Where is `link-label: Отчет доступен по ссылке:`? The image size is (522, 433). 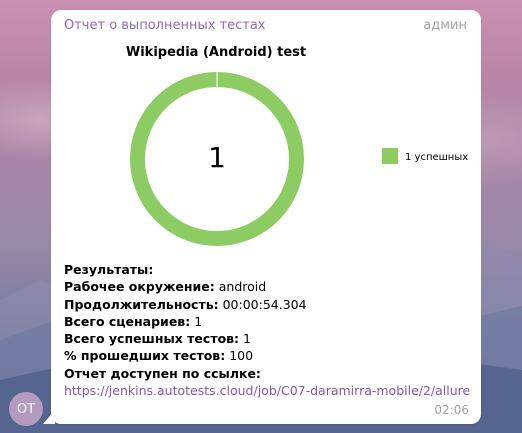
link-label: Отчет доступен по ссылке: is located at coordinates (162, 373).